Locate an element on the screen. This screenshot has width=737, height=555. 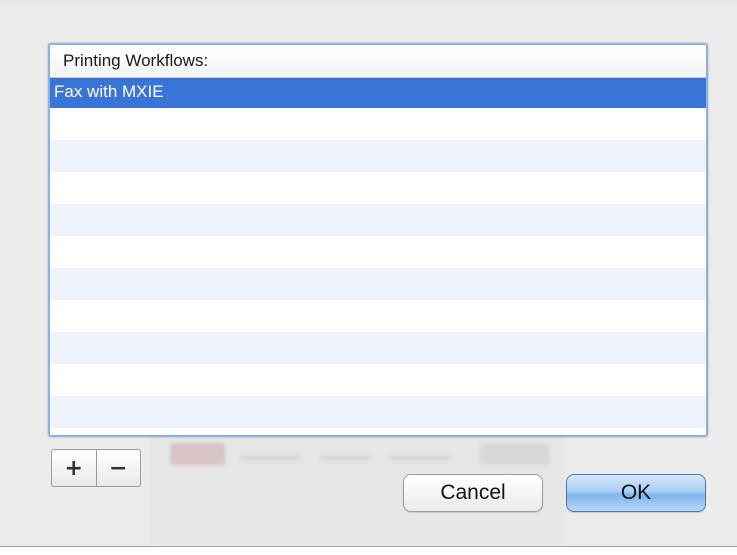
remove-button: − is located at coordinates (118, 468).